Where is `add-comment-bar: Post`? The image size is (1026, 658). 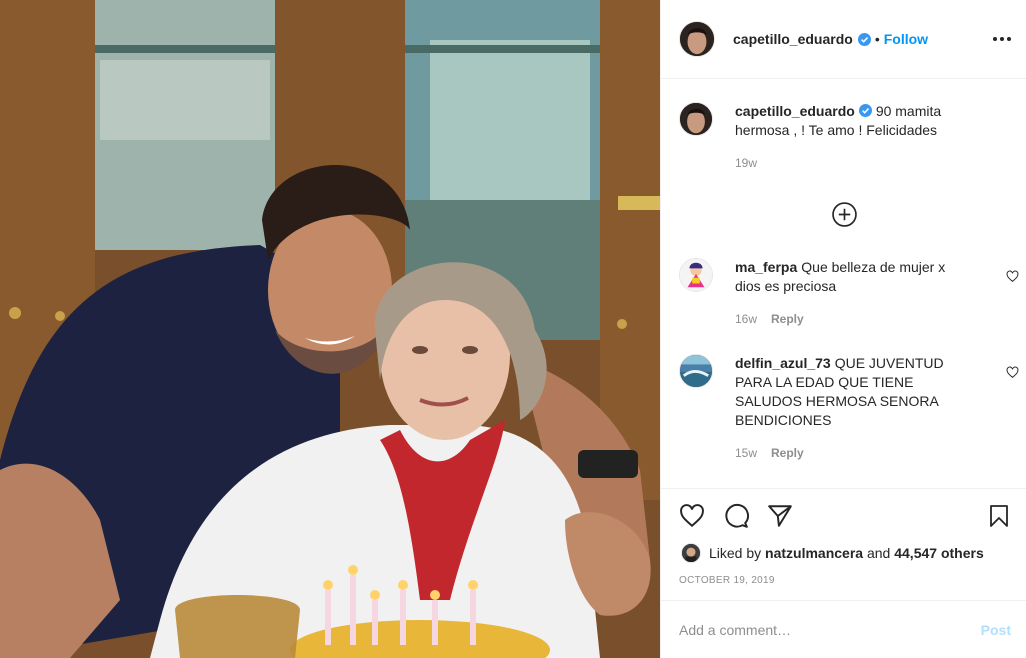
add-comment-bar: Post is located at coordinates (843, 629).